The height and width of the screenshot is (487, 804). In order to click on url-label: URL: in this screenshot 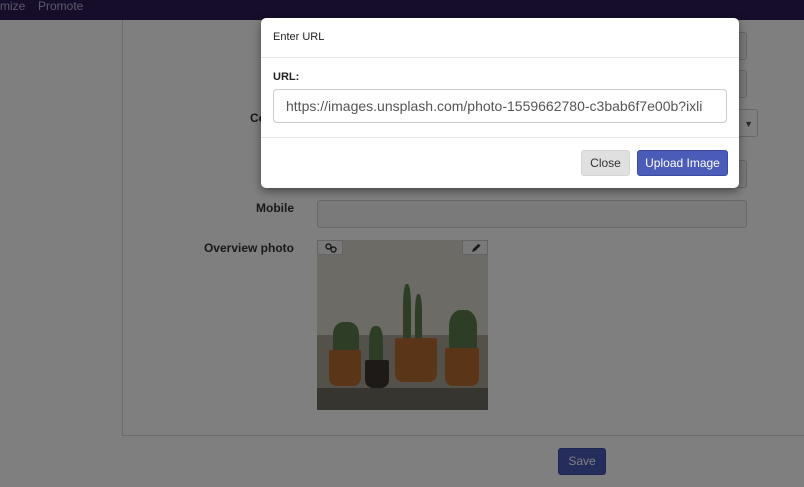, I will do `click(286, 77)`.